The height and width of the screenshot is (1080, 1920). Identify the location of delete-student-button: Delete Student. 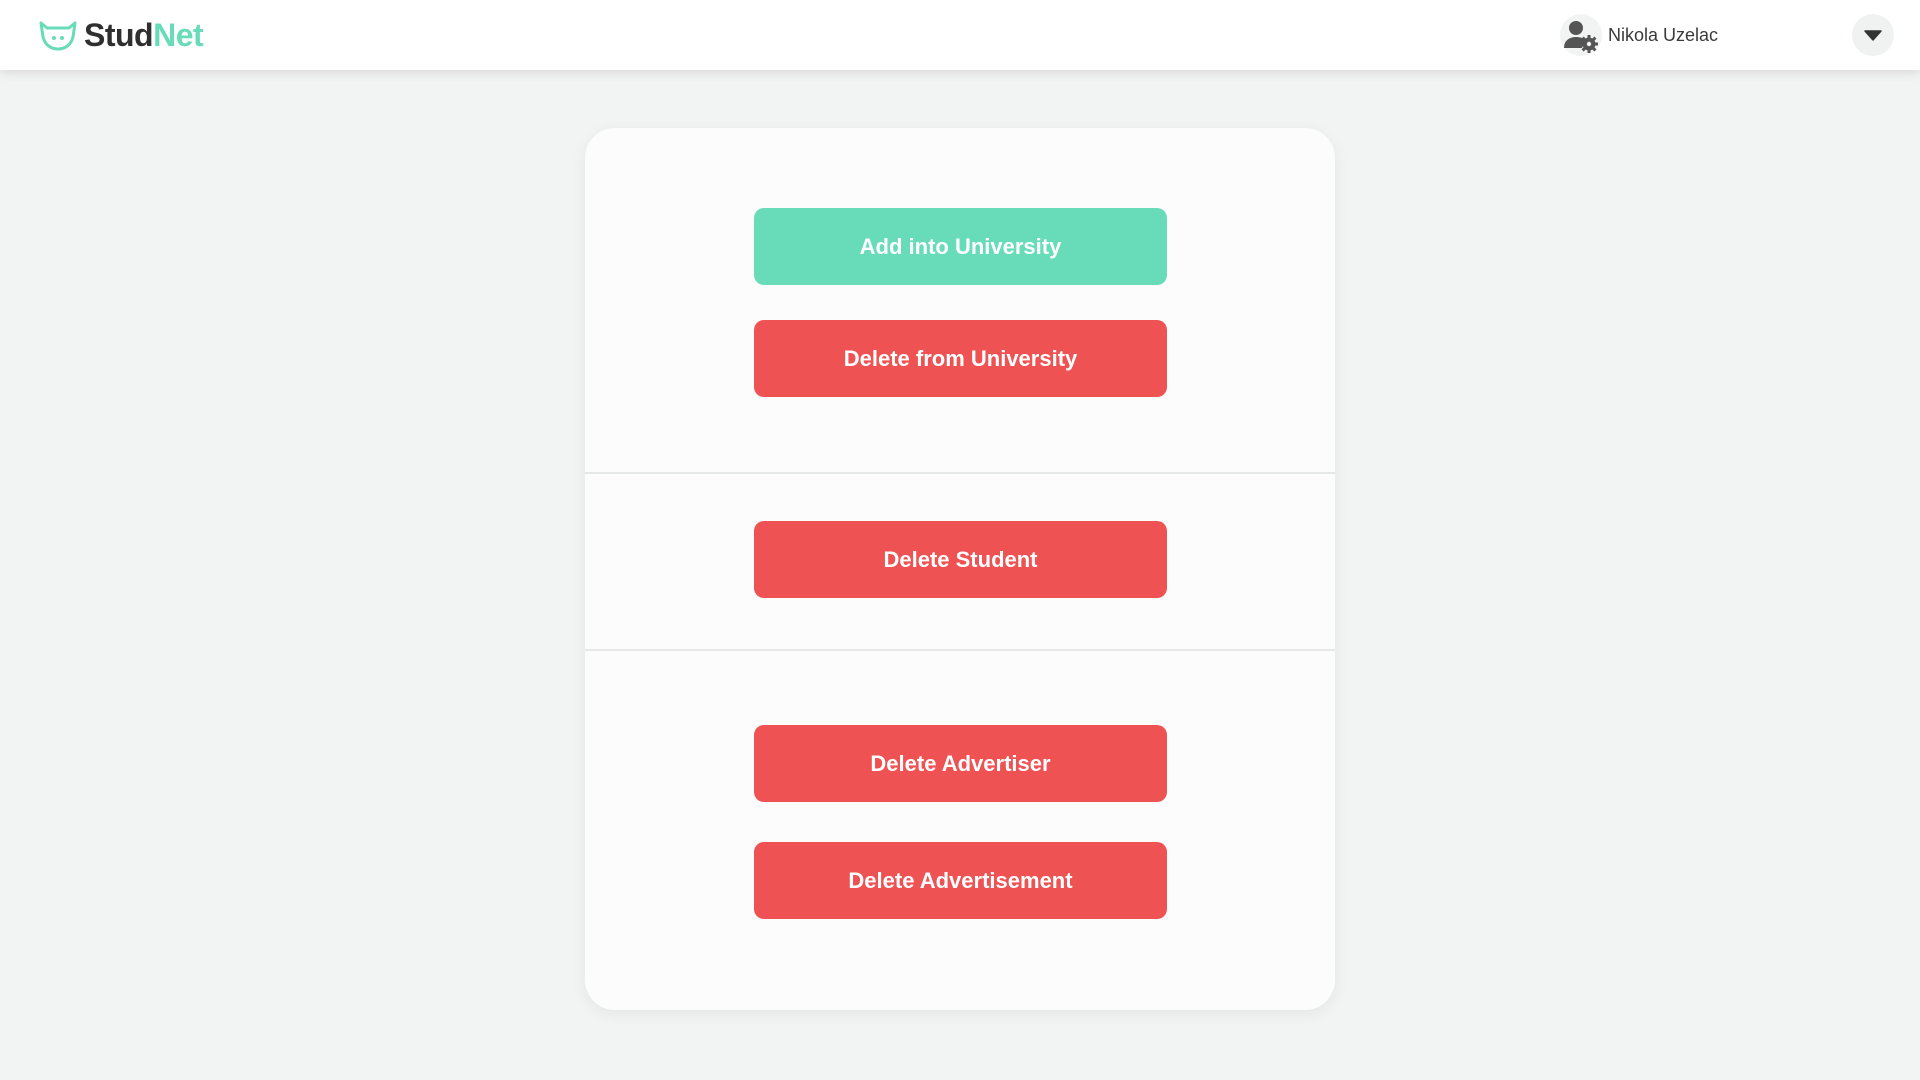
(960, 559).